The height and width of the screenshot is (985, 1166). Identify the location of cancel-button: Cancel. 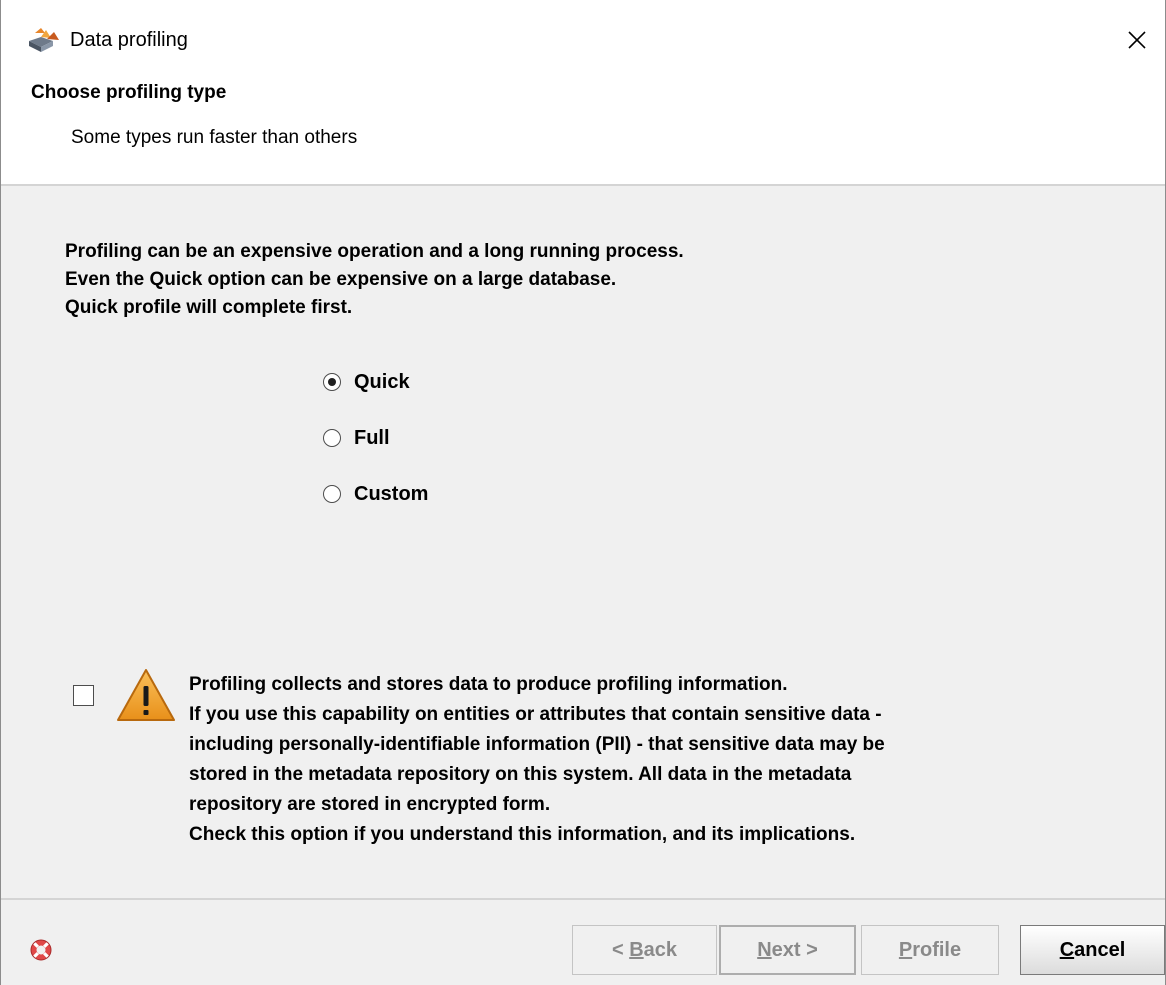
(1092, 950).